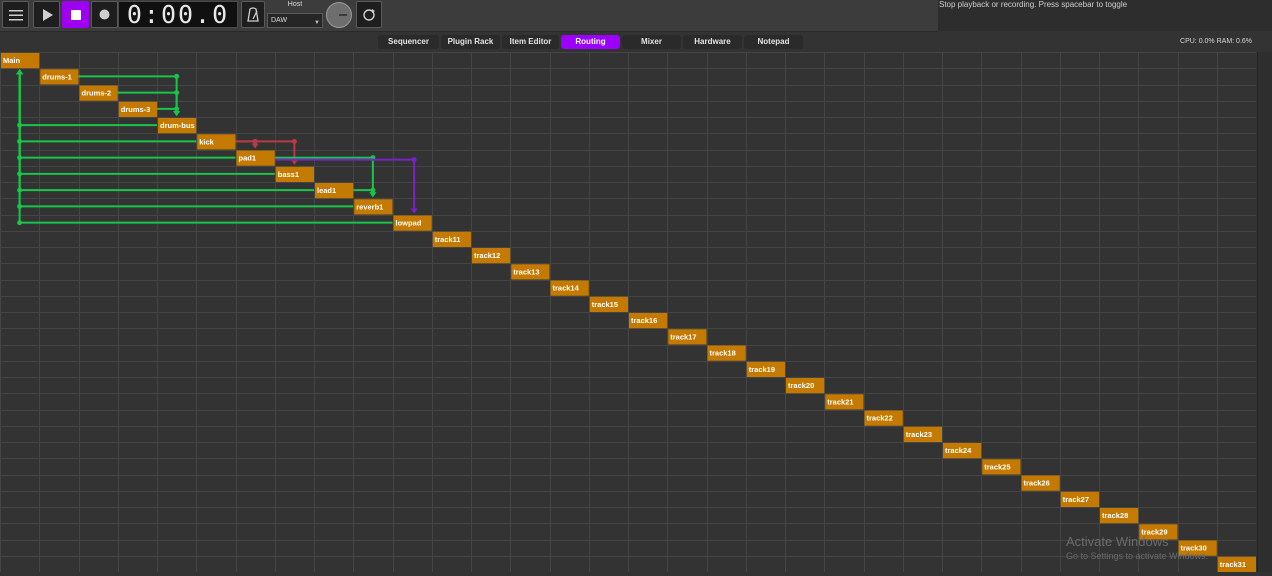 The width and height of the screenshot is (1272, 576). I want to click on routing-node-label: pad1, so click(248, 158).